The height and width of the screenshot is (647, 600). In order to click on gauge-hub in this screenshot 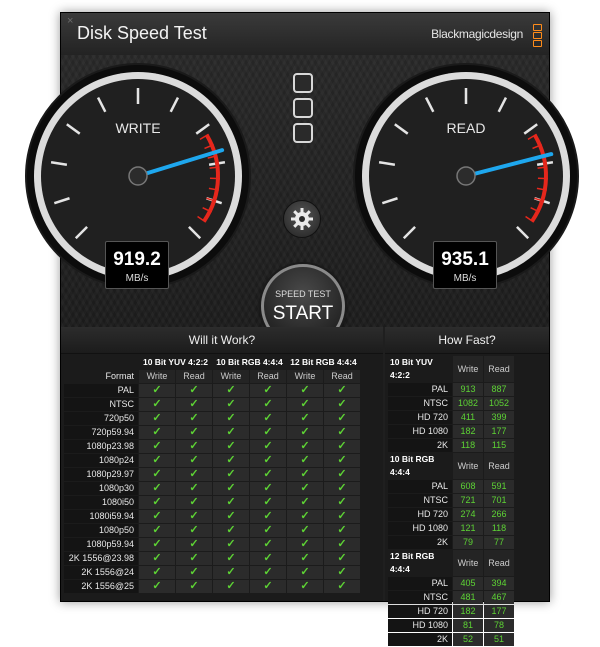, I will do `click(466, 176)`.